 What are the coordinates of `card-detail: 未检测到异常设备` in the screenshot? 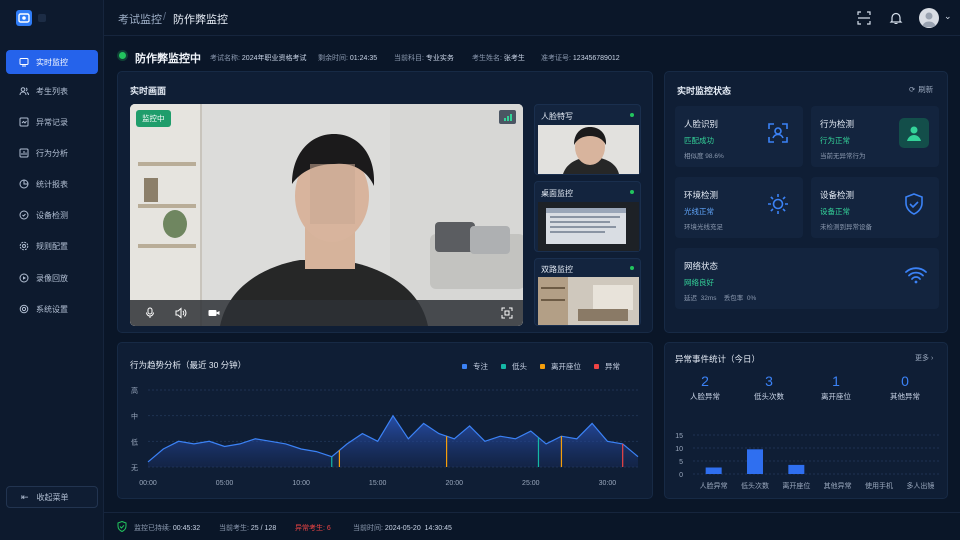 It's located at (846, 227).